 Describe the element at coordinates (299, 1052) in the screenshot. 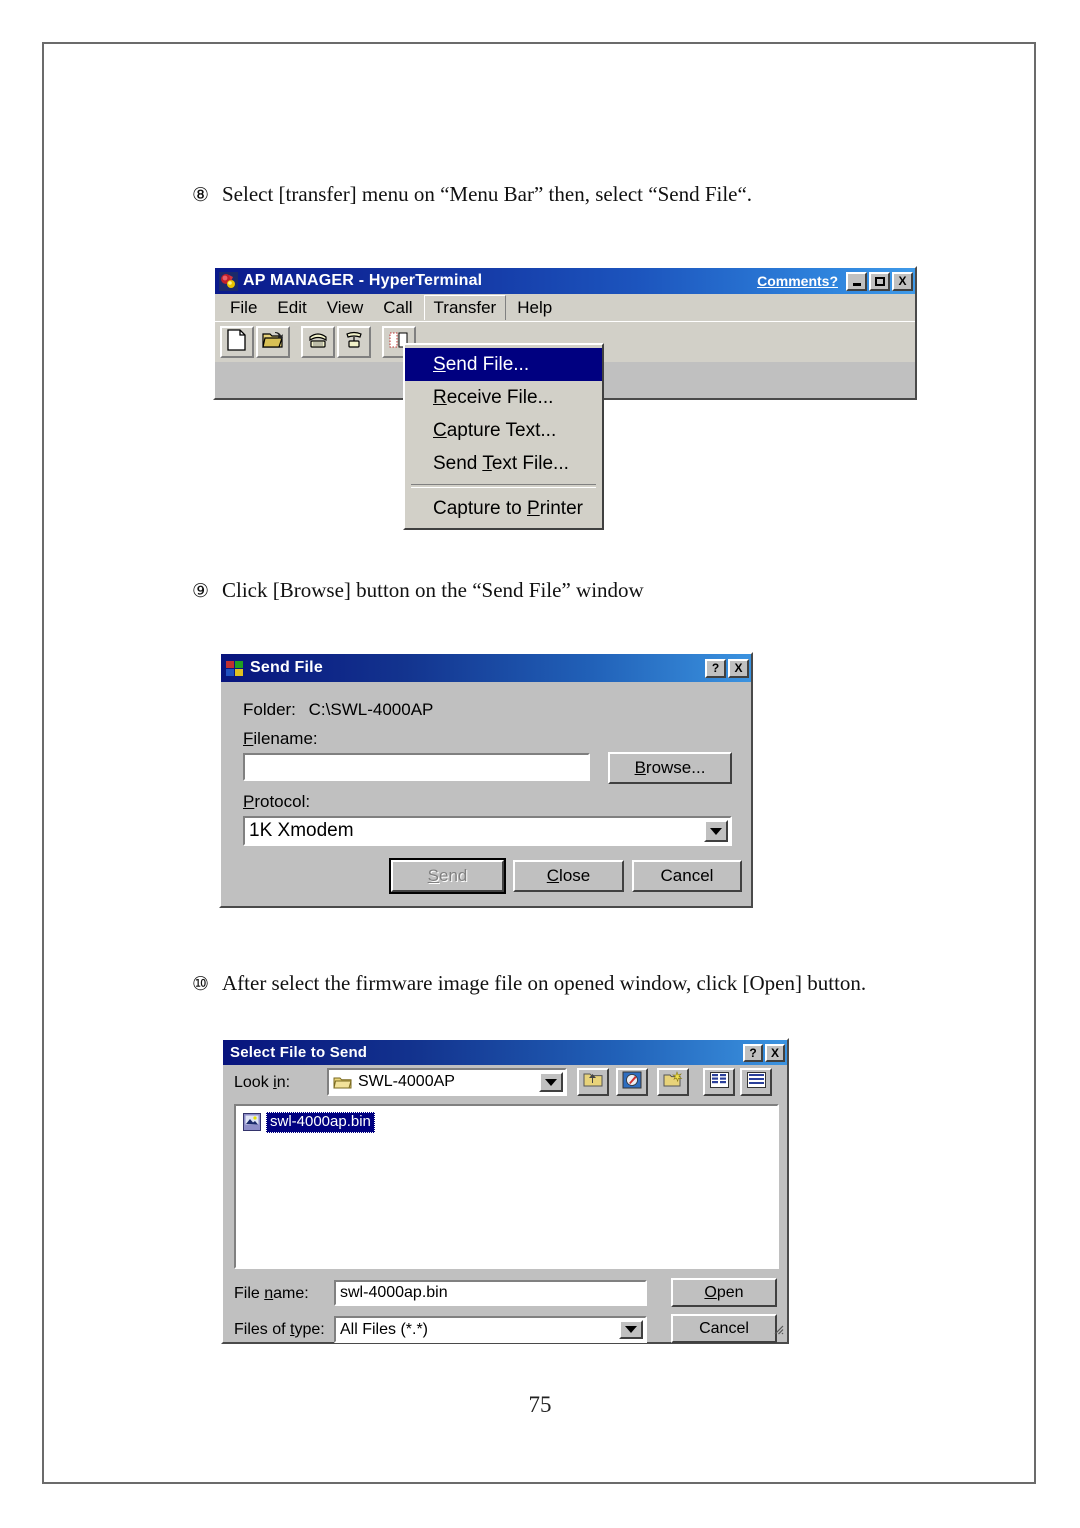

I see `select-file-title-text: Select File to Send` at that location.